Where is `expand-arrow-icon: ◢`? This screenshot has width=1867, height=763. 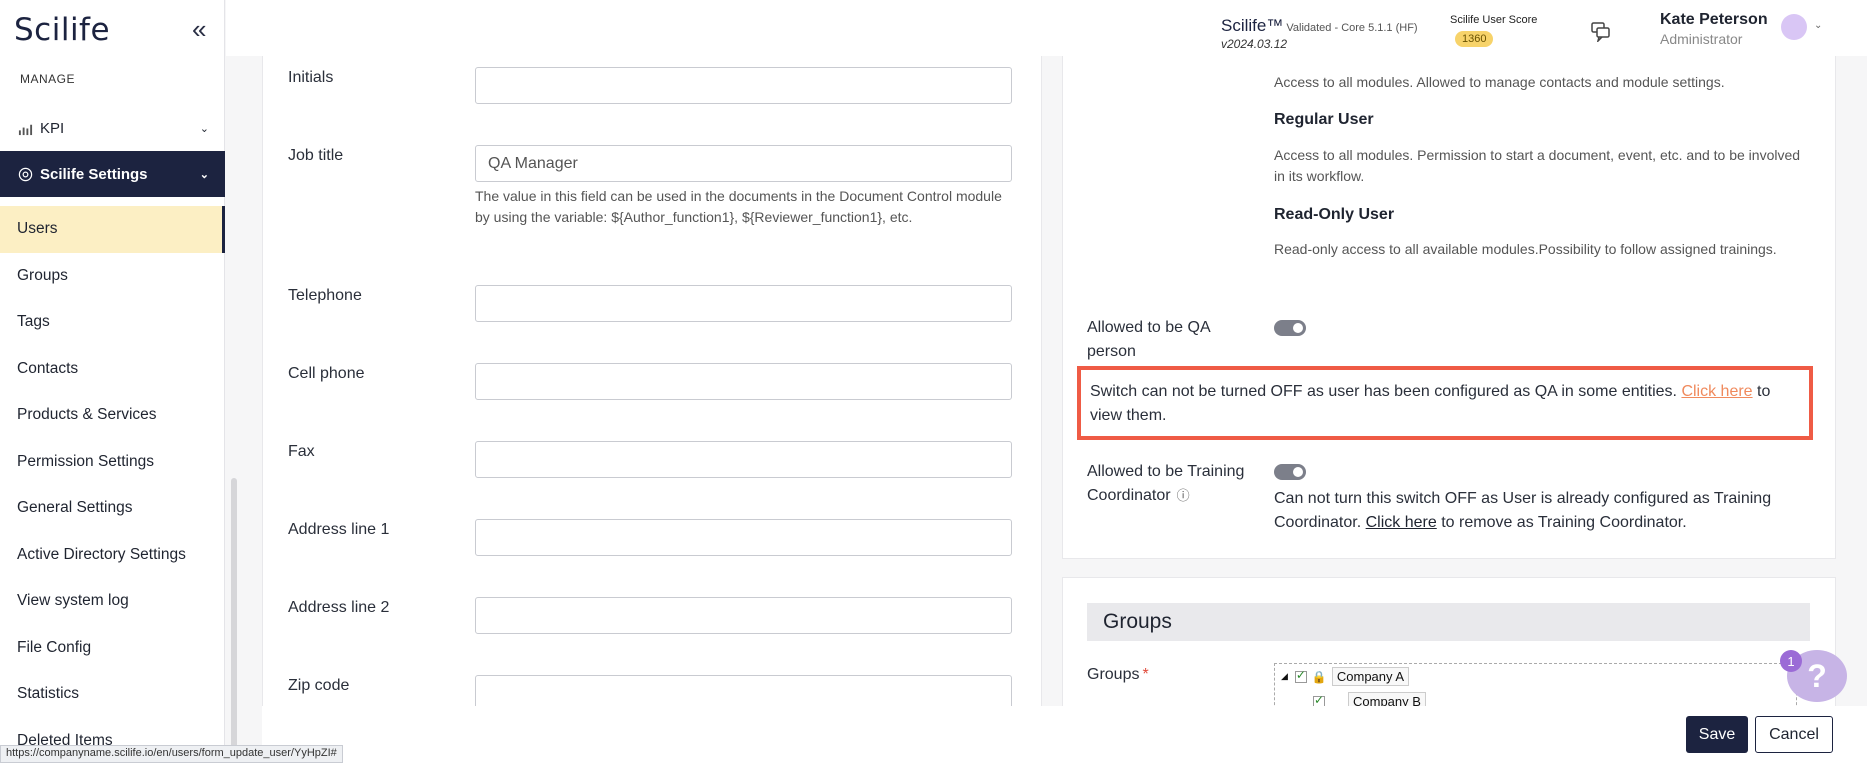 expand-arrow-icon: ◢ is located at coordinates (1284, 676).